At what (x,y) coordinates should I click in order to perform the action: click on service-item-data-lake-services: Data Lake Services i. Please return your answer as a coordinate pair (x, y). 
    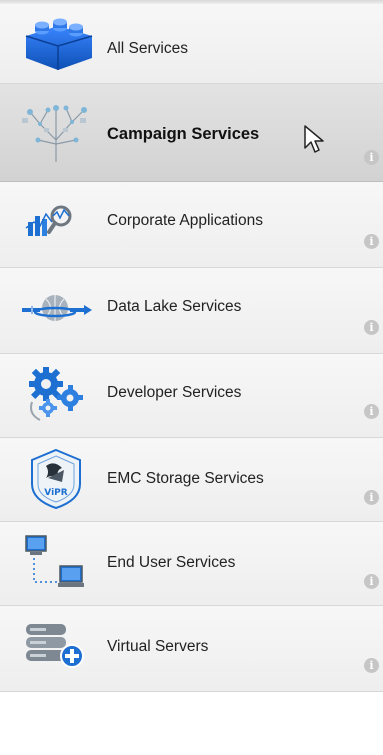
    Looking at the image, I should click on (191, 311).